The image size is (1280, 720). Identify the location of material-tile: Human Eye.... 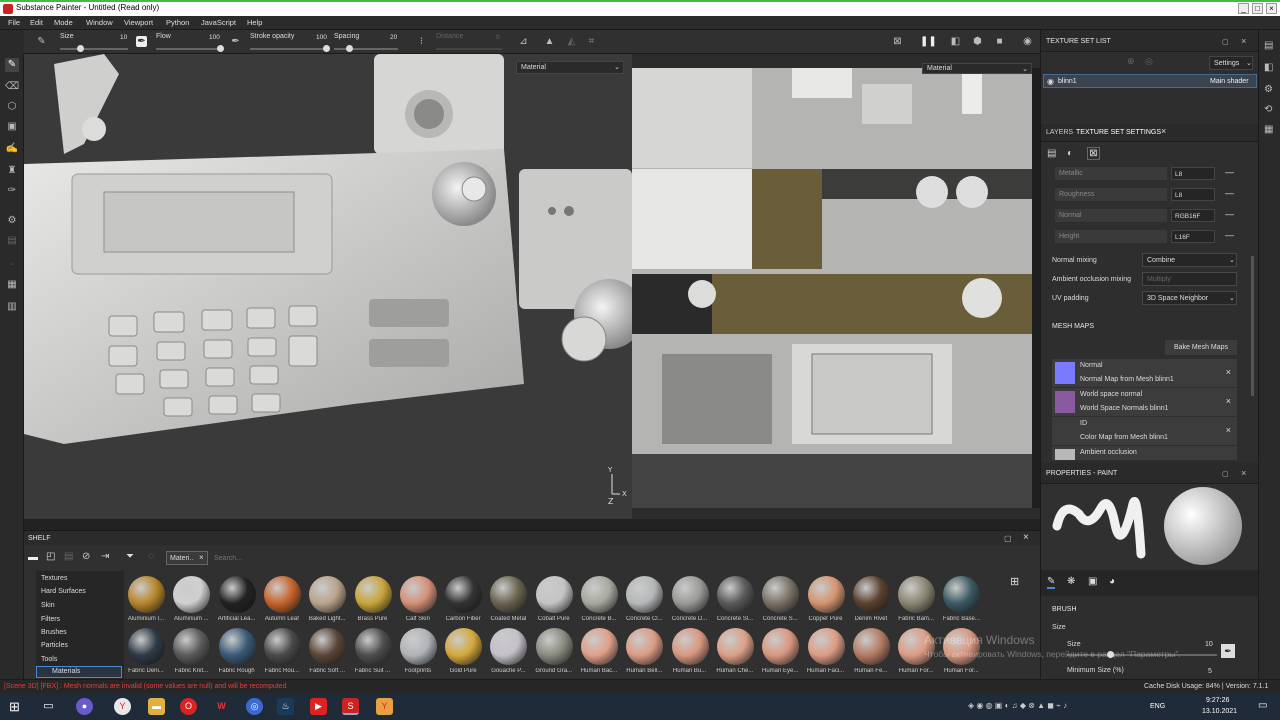
(780, 654).